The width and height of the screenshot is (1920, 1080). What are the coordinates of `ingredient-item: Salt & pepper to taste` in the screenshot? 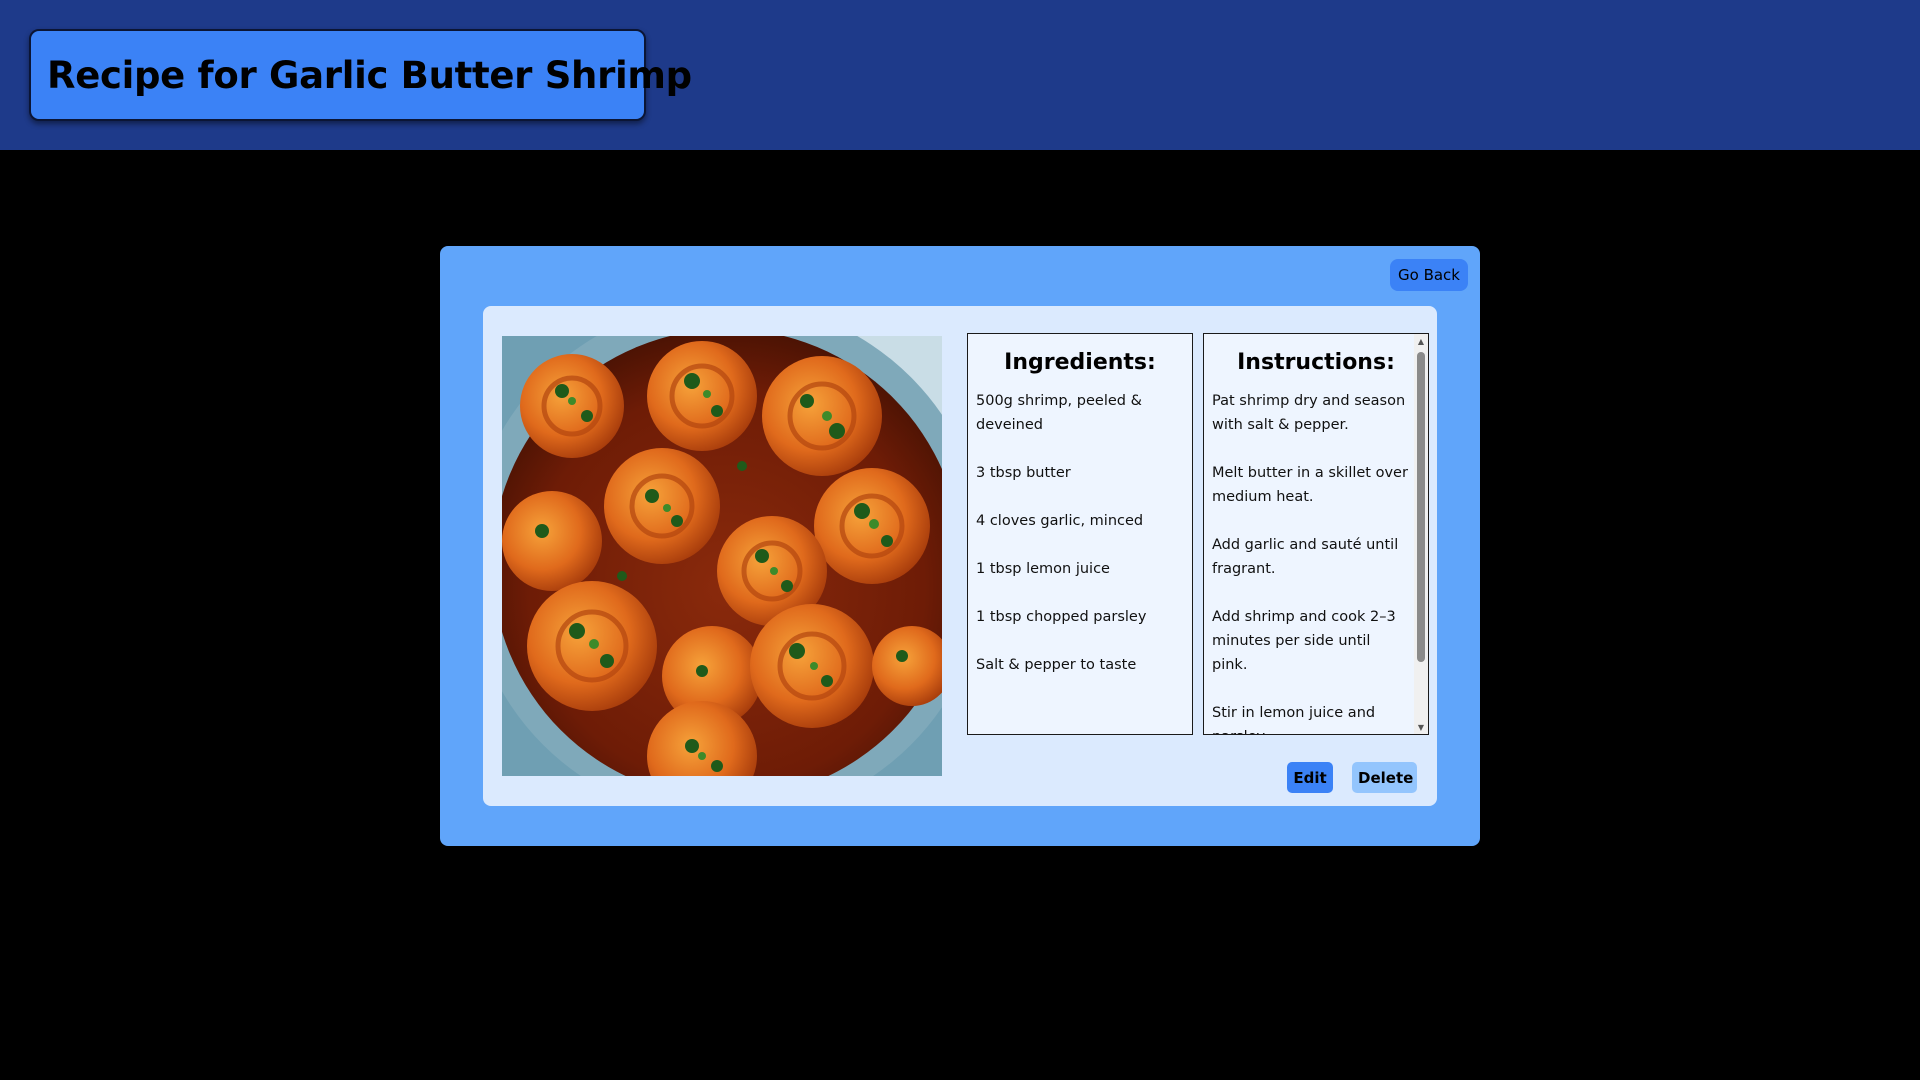 It's located at (1056, 665).